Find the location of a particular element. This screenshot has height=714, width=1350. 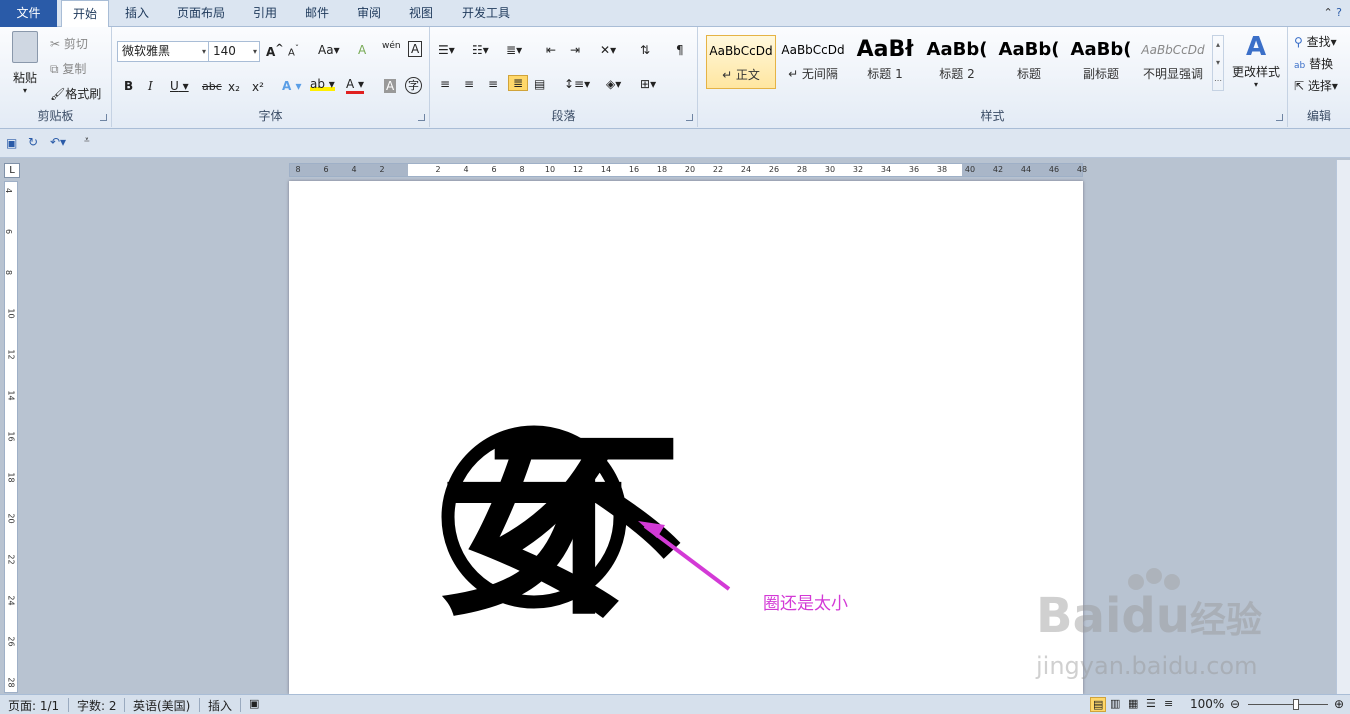

replace-button: ab 替换 is located at coordinates (1313, 63).